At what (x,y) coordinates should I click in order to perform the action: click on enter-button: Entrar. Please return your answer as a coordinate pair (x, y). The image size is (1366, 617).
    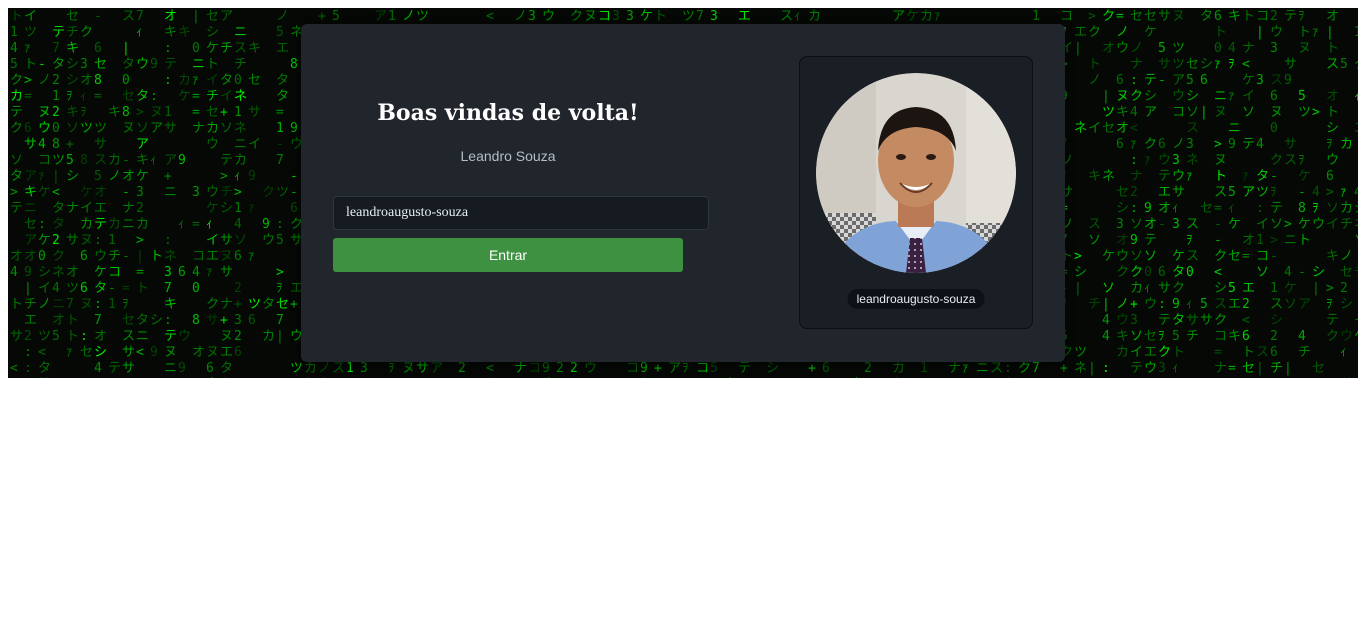
    Looking at the image, I should click on (508, 255).